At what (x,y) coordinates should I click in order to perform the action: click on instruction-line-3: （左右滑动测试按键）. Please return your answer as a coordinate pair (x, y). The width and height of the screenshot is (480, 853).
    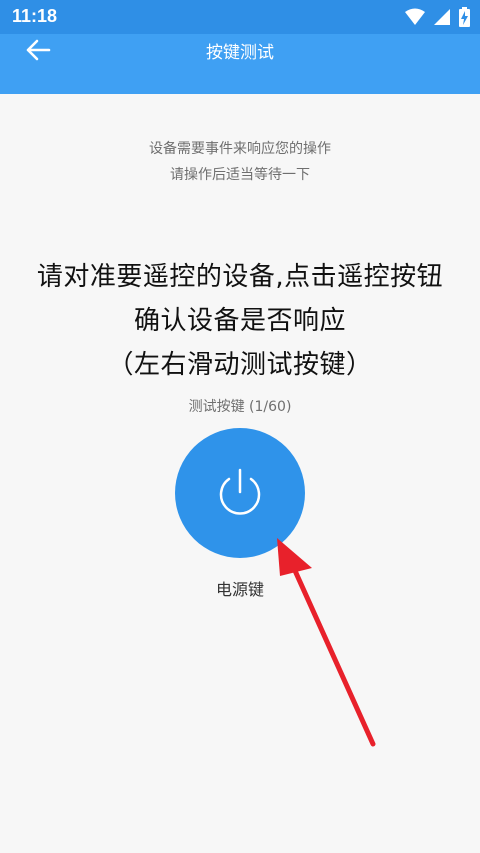
    Looking at the image, I should click on (240, 365).